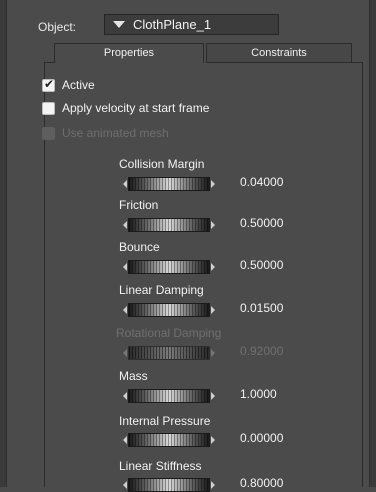 The width and height of the screenshot is (376, 492). I want to click on panel-border-left, so click(44, 274).